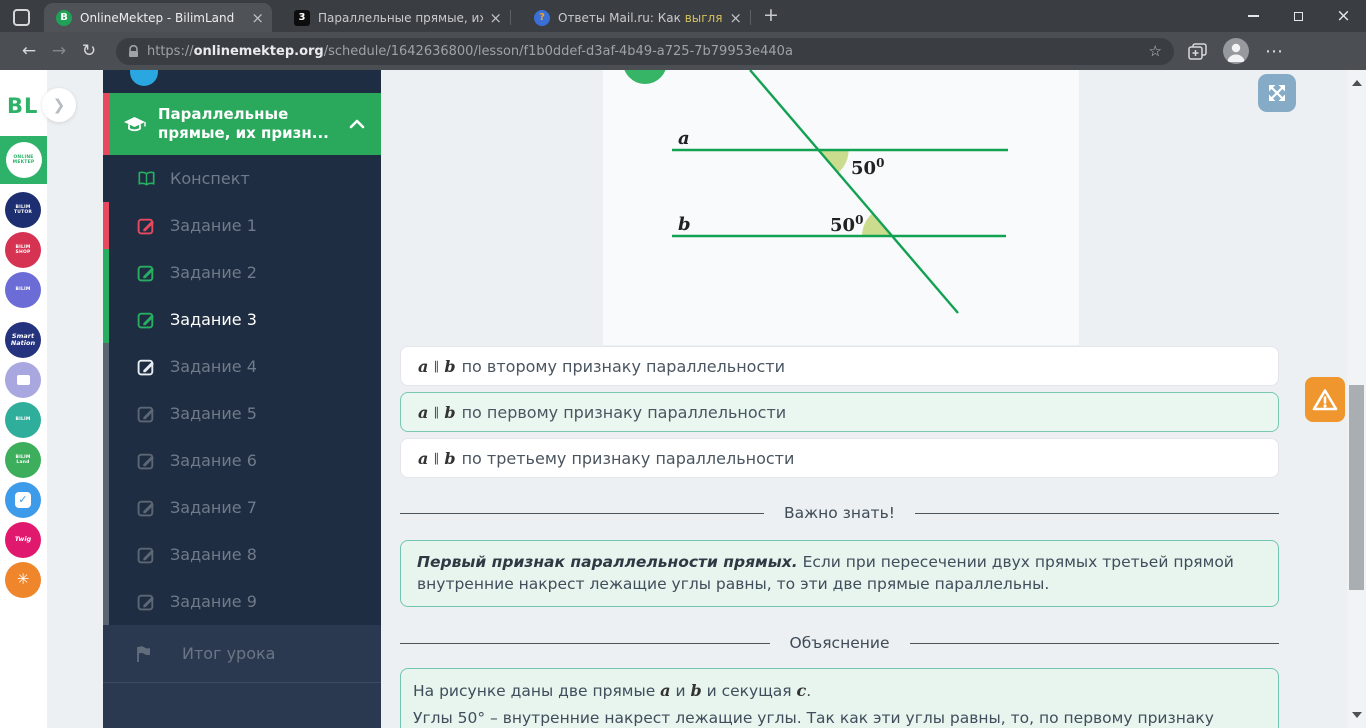 This screenshot has height=728, width=1366. I want to click on collapse-chevron-icon, so click(357, 124).